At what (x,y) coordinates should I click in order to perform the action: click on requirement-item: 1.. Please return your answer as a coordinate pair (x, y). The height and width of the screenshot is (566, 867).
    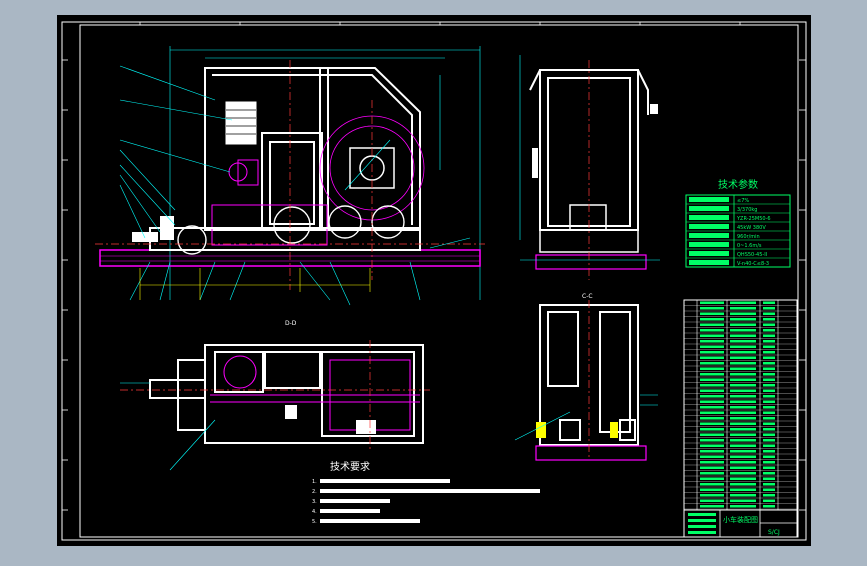
    Looking at the image, I should click on (314, 482).